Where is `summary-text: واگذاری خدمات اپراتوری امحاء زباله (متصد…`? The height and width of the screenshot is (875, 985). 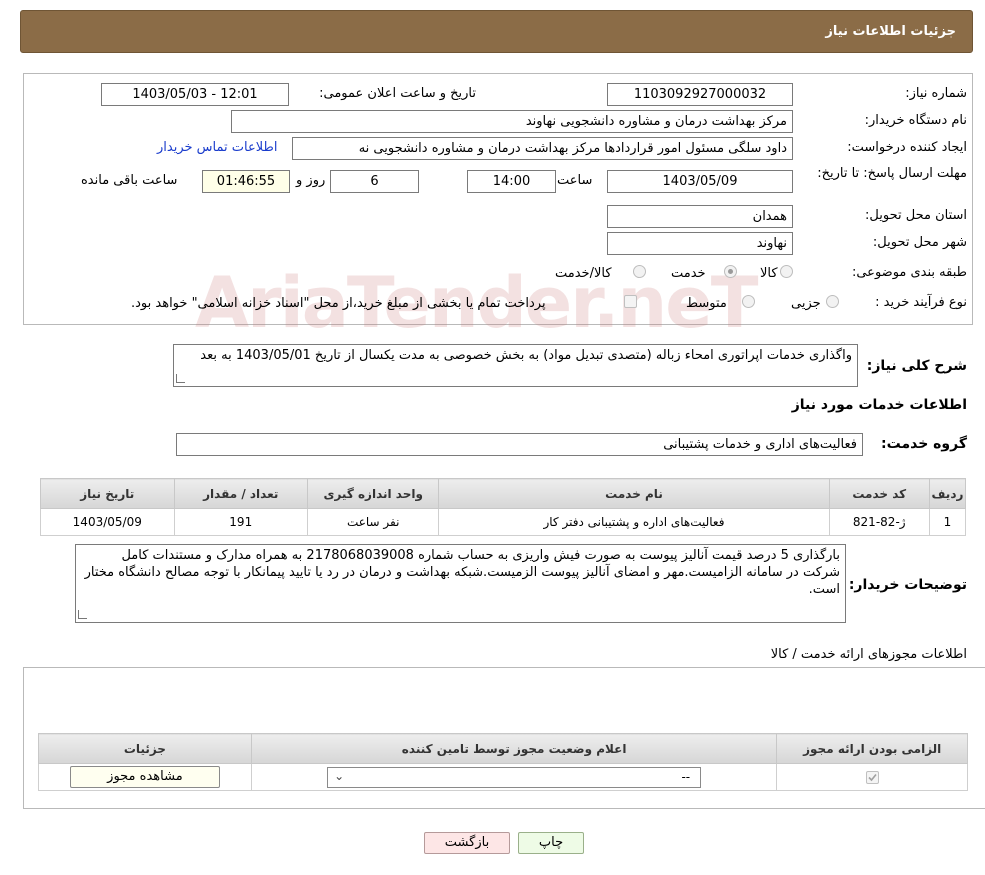 summary-text: واگذاری خدمات اپراتوری امحاء زباله (متصد… is located at coordinates (526, 355).